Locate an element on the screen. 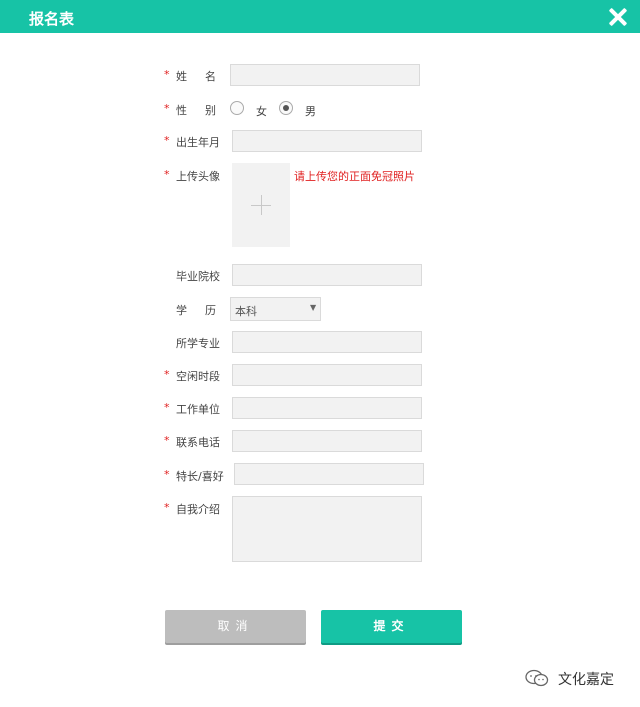 This screenshot has width=640, height=707. work-unit-row: * 工作单位 is located at coordinates (195, 409).